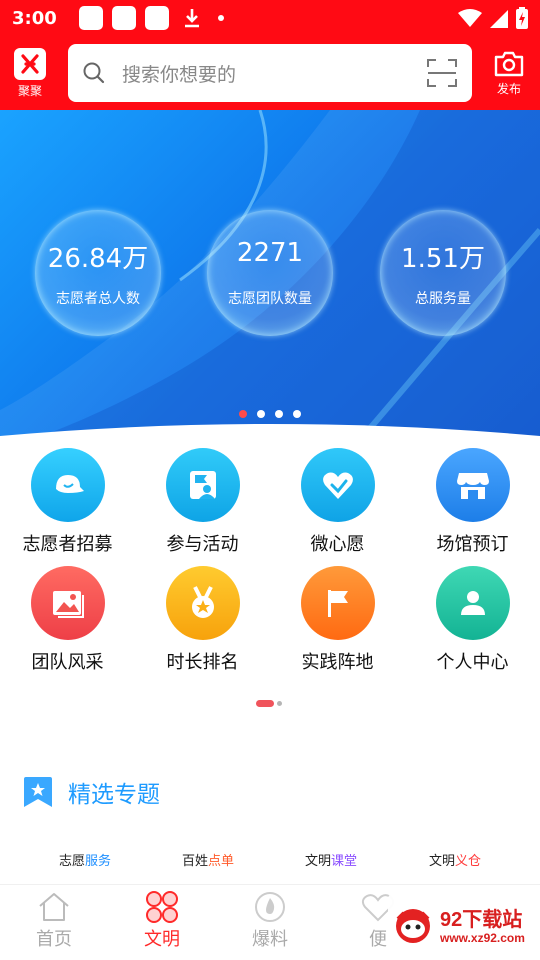 This screenshot has height=960, width=540. I want to click on status-time: 3:00, so click(34, 18).